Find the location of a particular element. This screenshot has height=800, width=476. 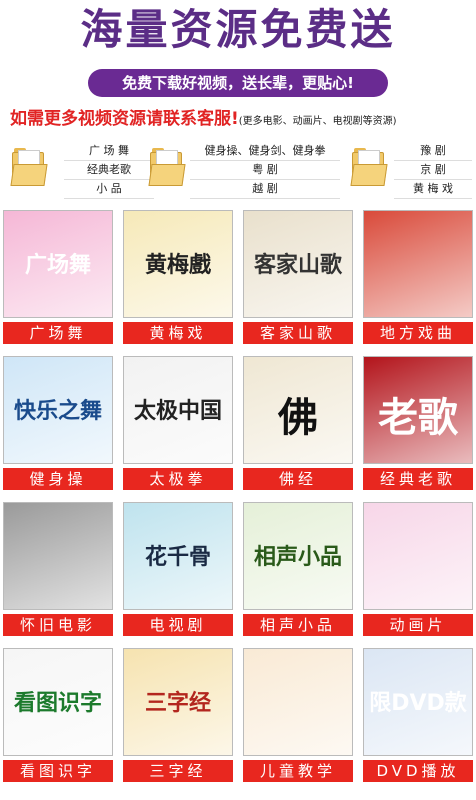

thumbnail-title: 佛 is located at coordinates (298, 418).